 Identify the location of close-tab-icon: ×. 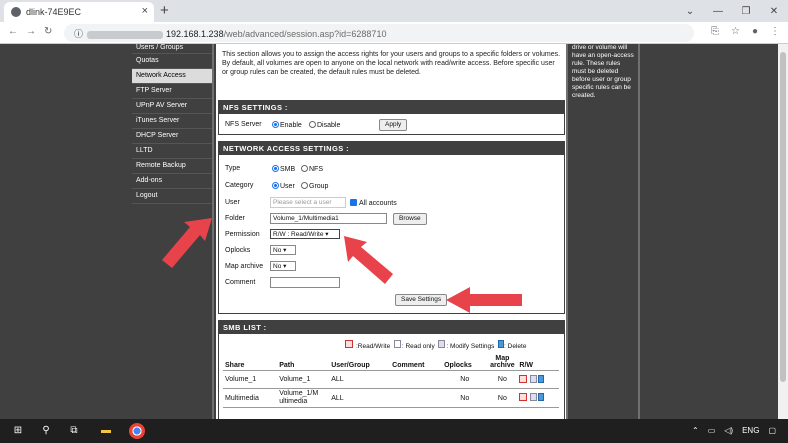
(145, 11).